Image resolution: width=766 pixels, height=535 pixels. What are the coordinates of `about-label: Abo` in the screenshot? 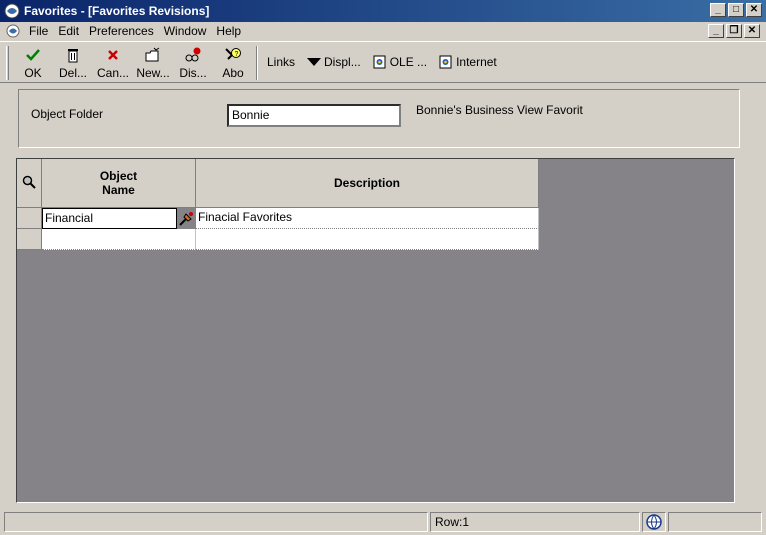 It's located at (233, 73).